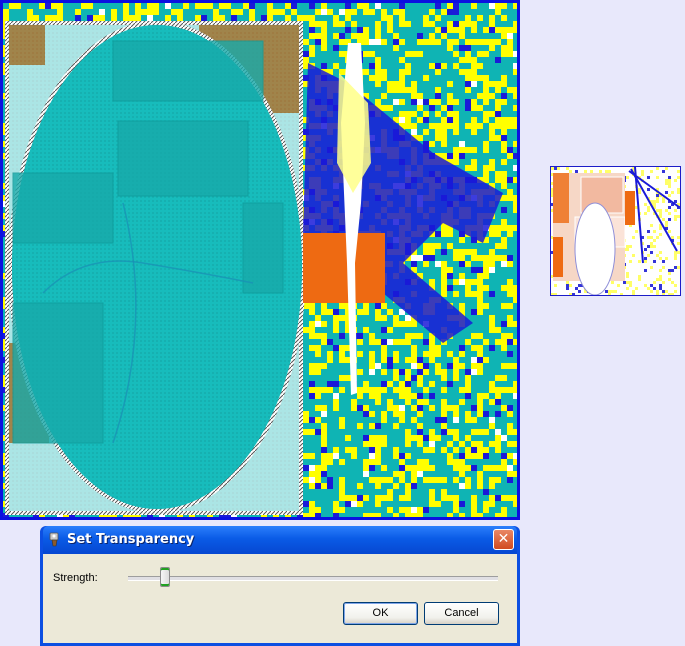 Image resolution: width=685 pixels, height=646 pixels. I want to click on preview-image, so click(615, 231).